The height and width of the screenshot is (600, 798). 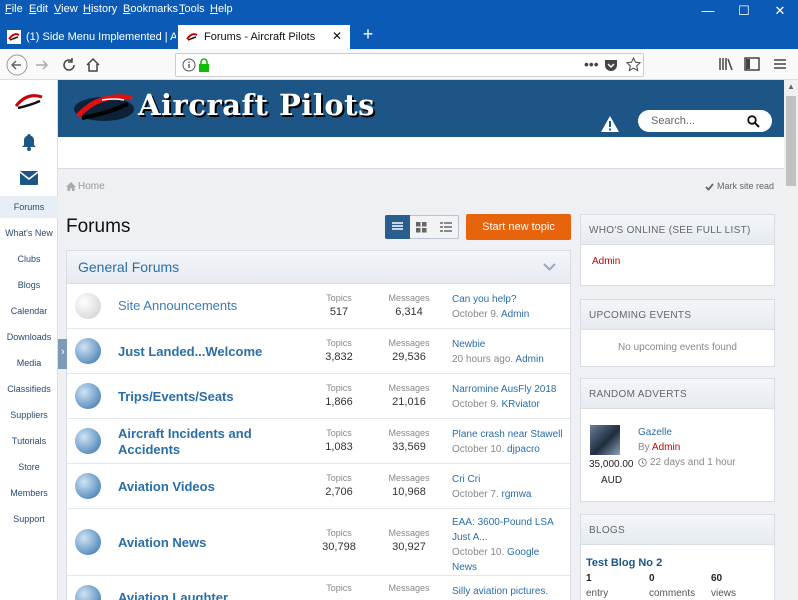 What do you see at coordinates (677, 230) in the screenshot?
I see `panel-header: WHO'S ONLINE (SEE FULL LIST)` at bounding box center [677, 230].